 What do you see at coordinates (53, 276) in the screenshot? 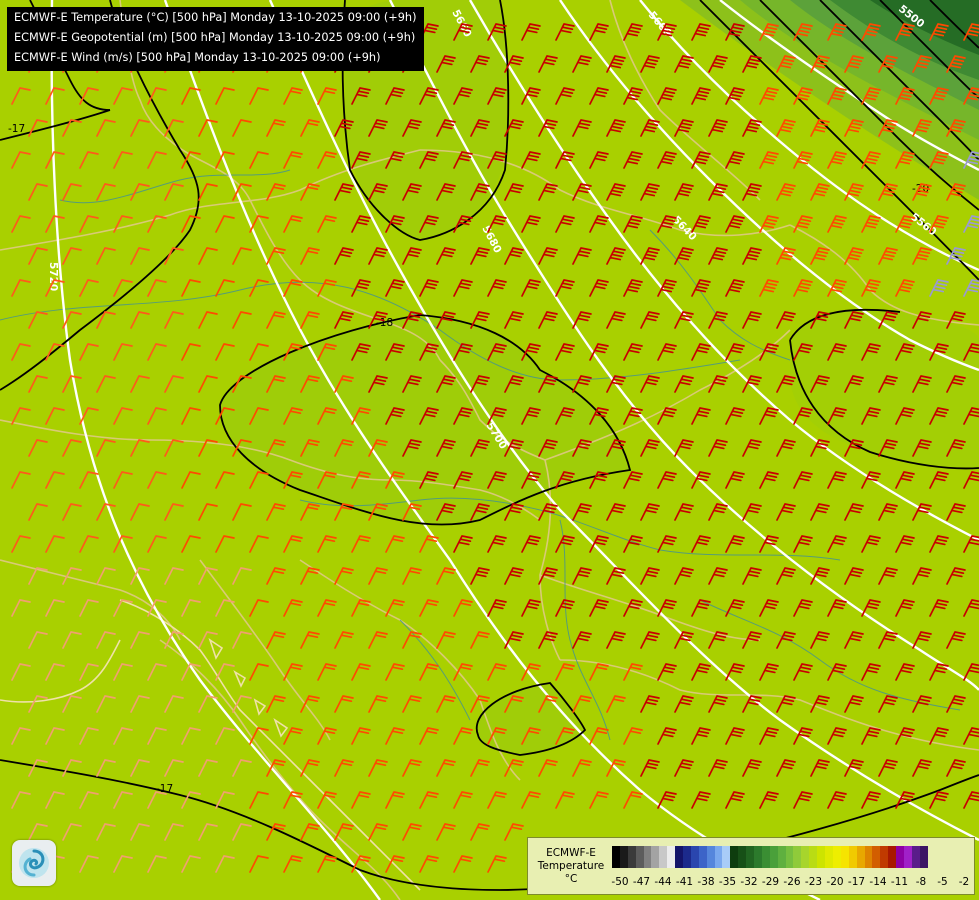
I see `isohypse-label: 5720` at bounding box center [53, 276].